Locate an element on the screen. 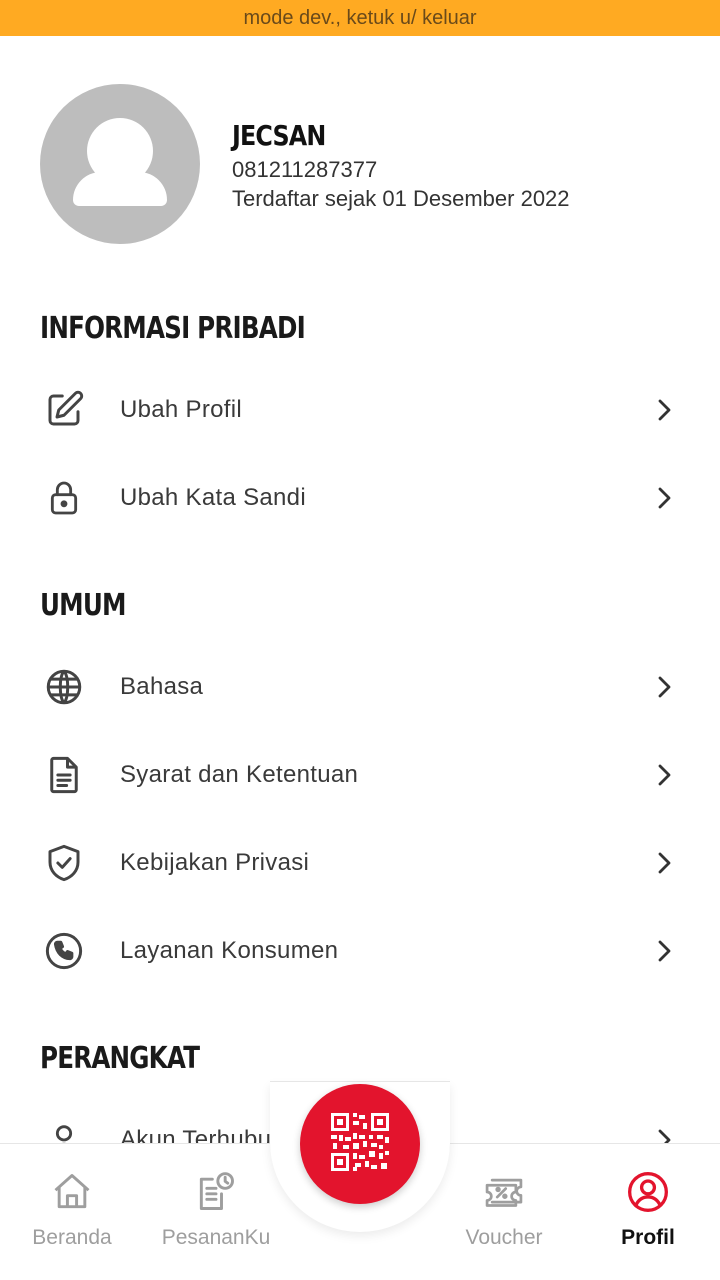  menu-item-change-password: Ubah Kata Sandi is located at coordinates (360, 498).